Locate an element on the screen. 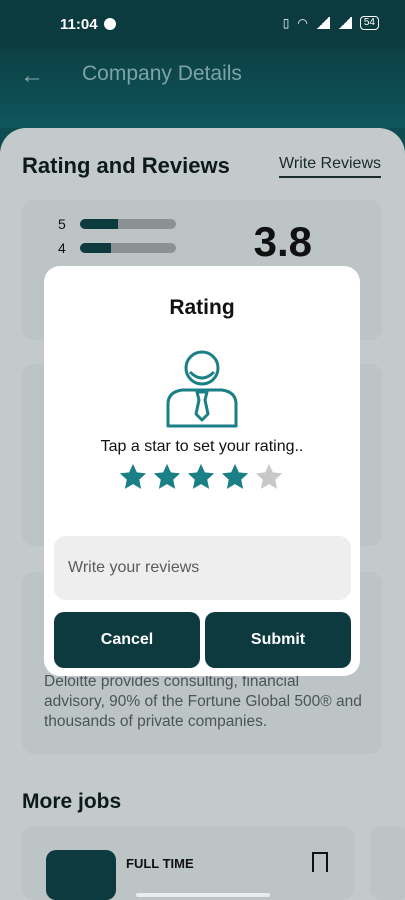 The height and width of the screenshot is (900, 405). status-time: 11:04 is located at coordinates (79, 24).